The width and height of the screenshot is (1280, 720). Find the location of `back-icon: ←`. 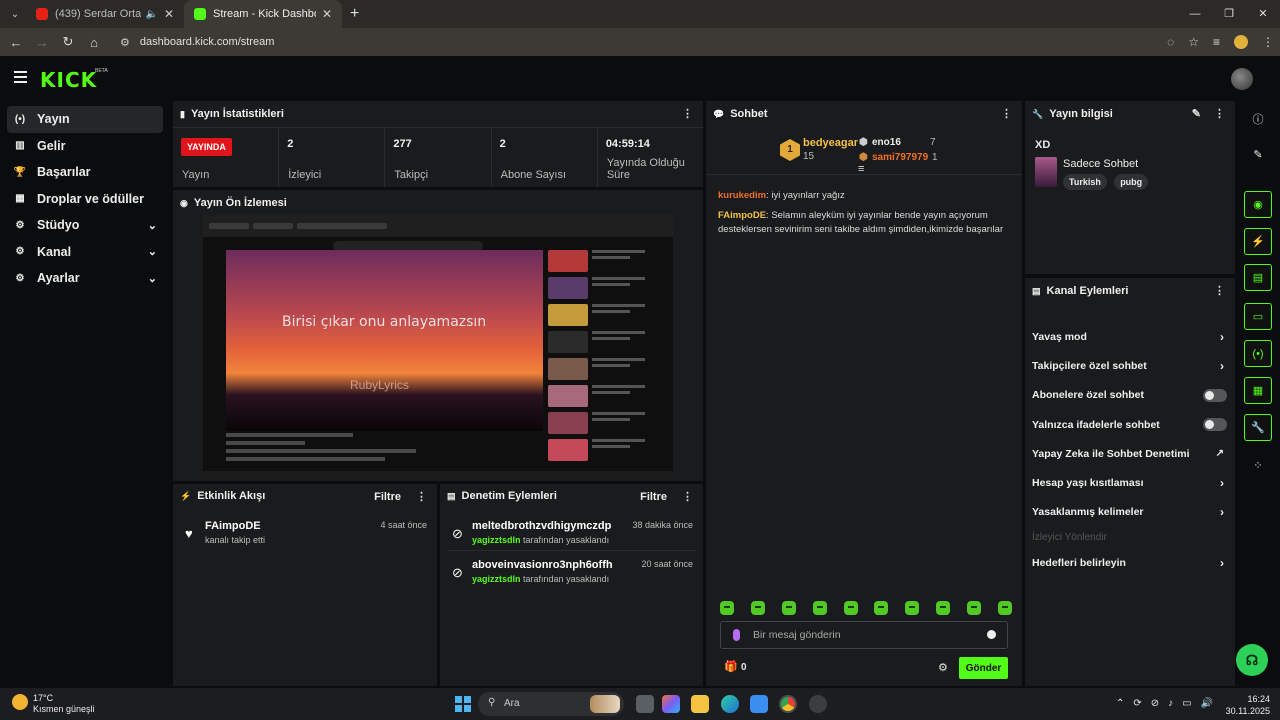

back-icon: ← is located at coordinates (16, 42).